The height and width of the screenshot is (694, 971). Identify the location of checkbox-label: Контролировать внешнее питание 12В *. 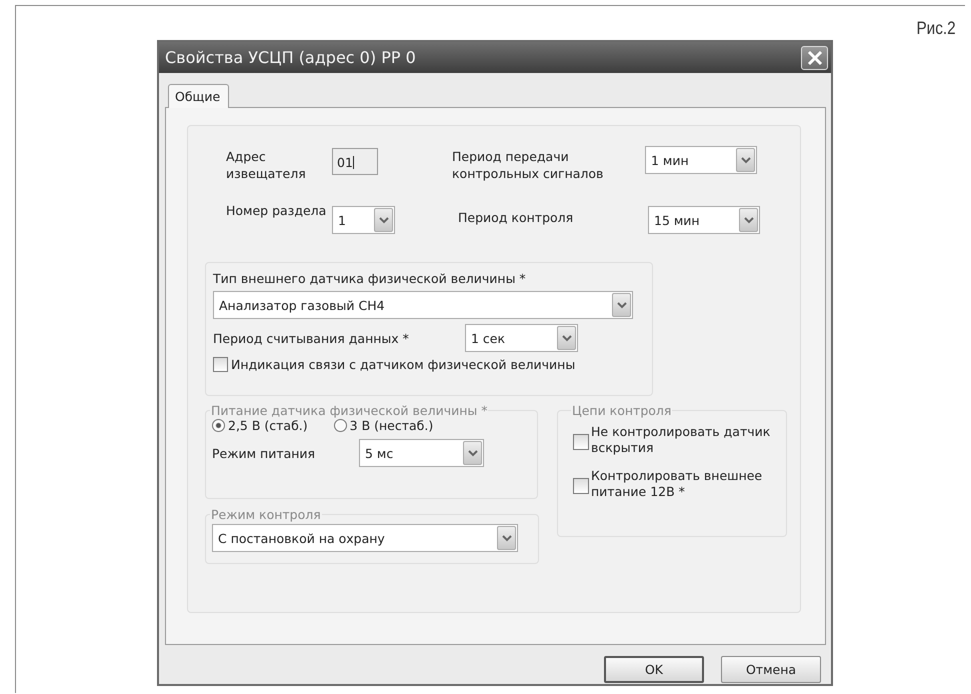
(677, 484).